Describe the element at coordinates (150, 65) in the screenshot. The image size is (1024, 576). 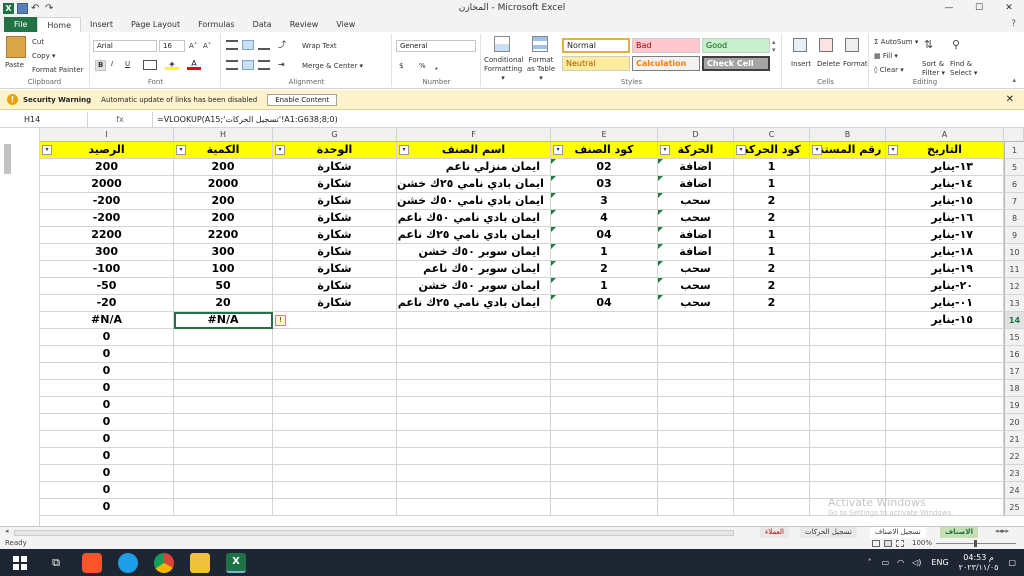
I see `borders-icon` at that location.